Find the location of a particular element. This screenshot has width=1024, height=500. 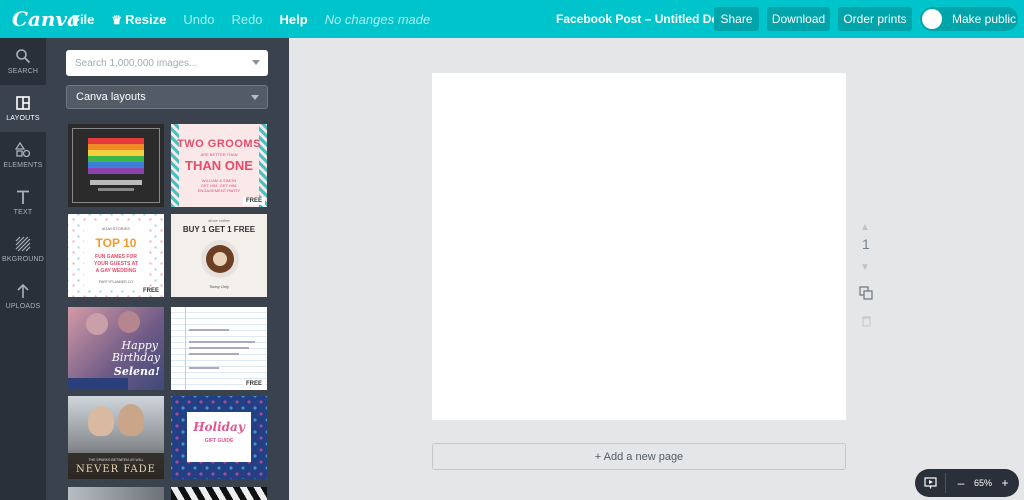

move-page-up-icon: ▲ is located at coordinates (865, 227).